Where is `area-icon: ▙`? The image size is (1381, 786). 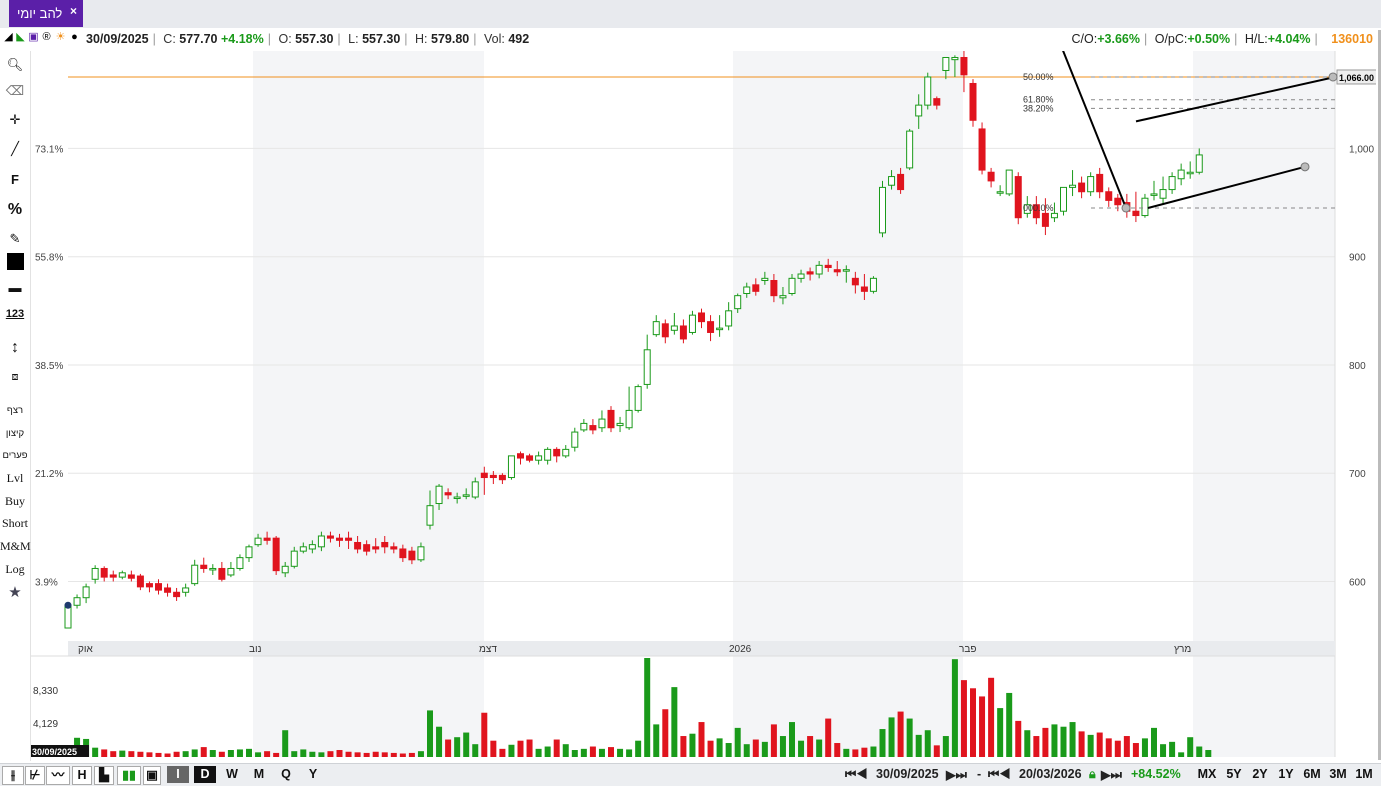
area-icon: ▙ is located at coordinates (104, 775).